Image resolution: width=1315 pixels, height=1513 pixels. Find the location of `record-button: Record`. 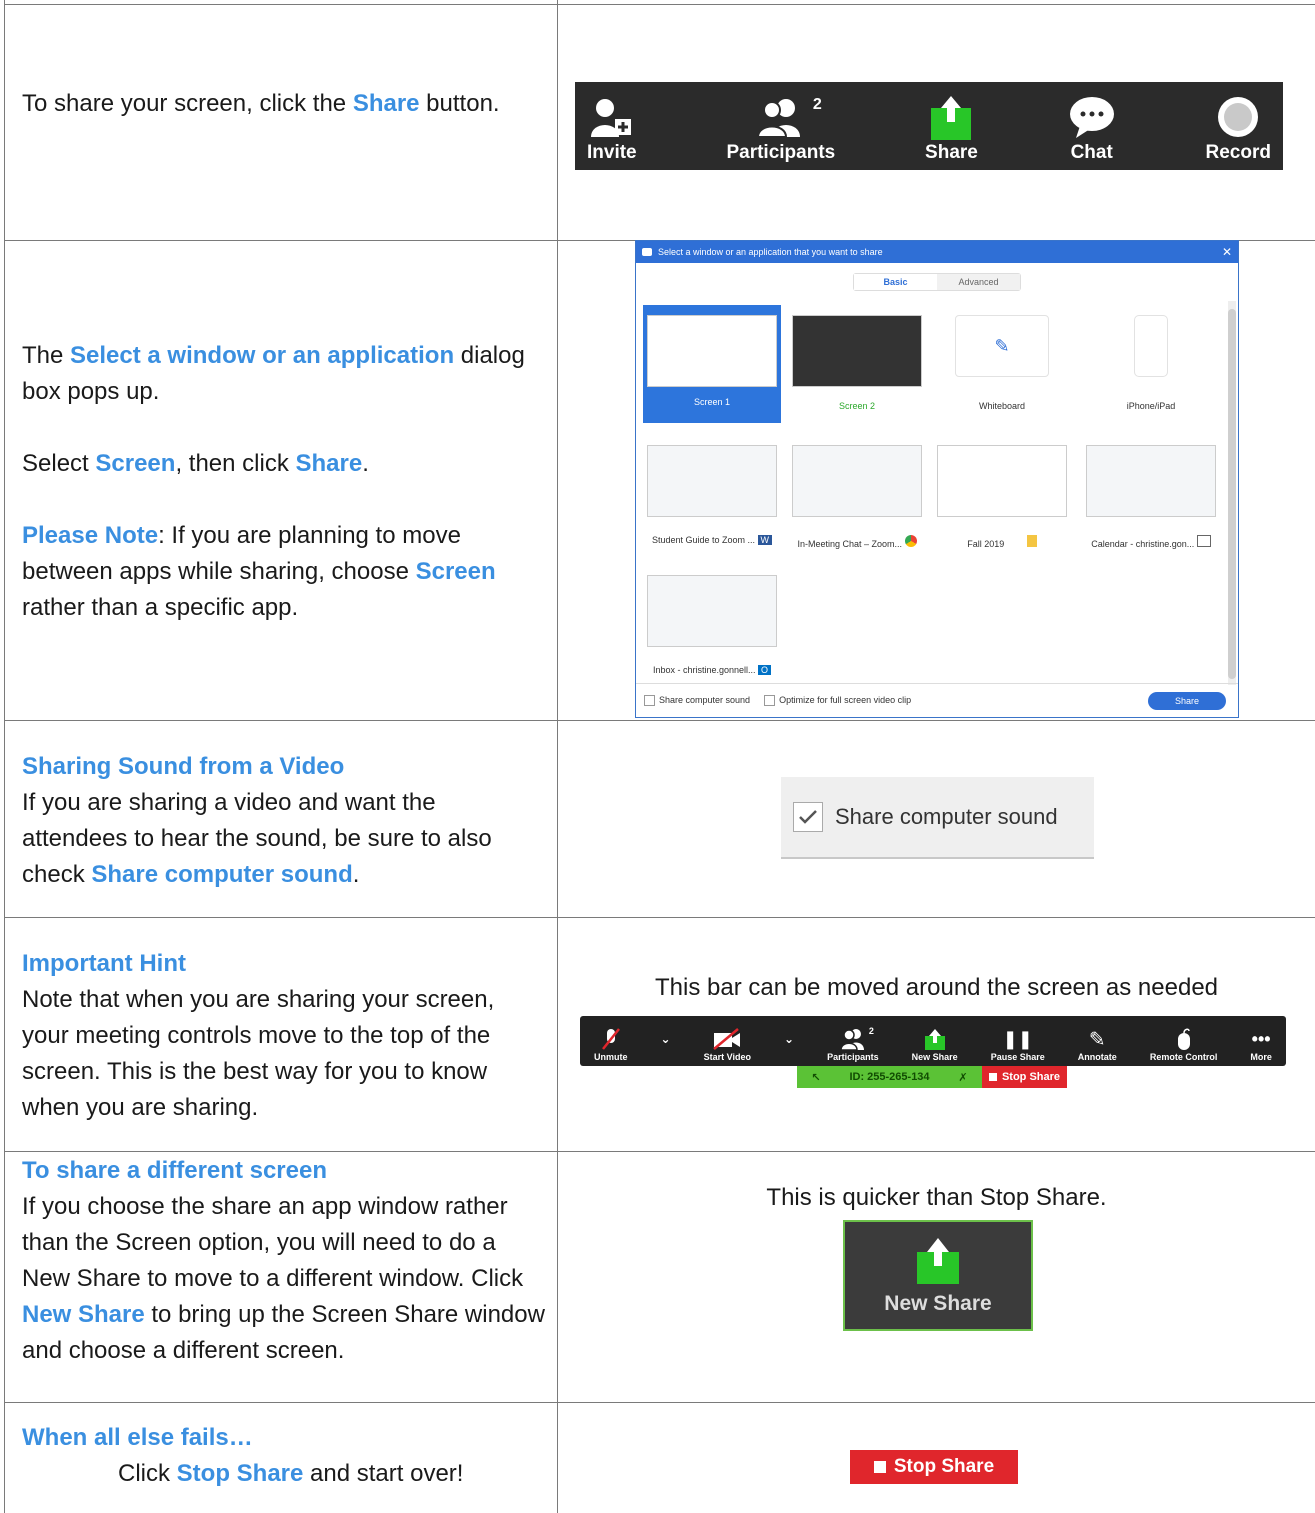

record-button: Record is located at coordinates (1238, 126).